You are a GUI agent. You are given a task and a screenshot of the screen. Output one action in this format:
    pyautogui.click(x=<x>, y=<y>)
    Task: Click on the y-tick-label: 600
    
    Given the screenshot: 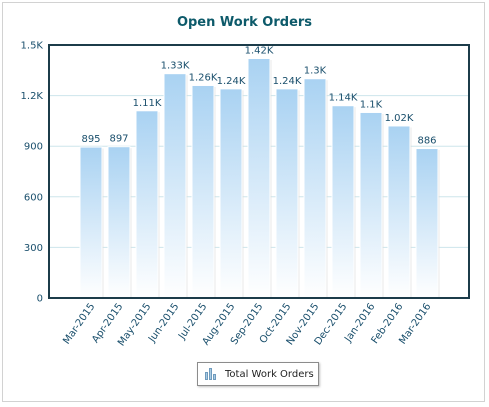 What is the action you would take?
    pyautogui.click(x=33, y=197)
    